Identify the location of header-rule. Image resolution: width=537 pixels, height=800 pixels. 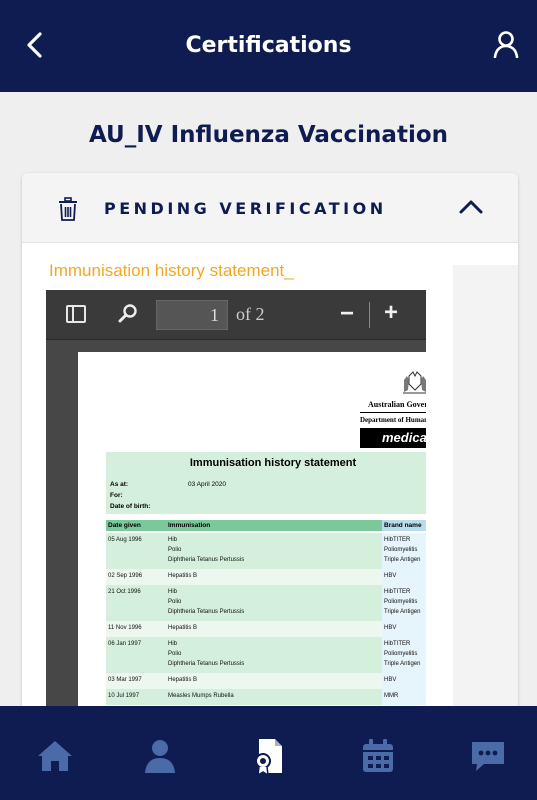
(393, 412).